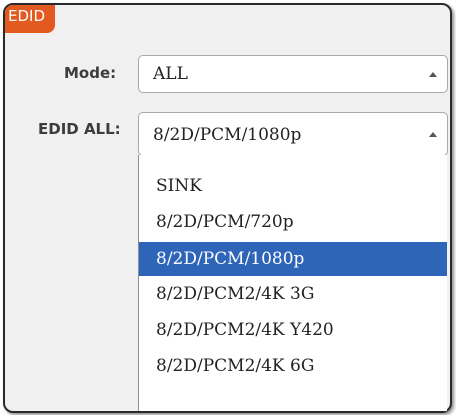 Image resolution: width=456 pixels, height=415 pixels. I want to click on edid-all-select-value: 8/2D/PCM/1080p, so click(227, 135).